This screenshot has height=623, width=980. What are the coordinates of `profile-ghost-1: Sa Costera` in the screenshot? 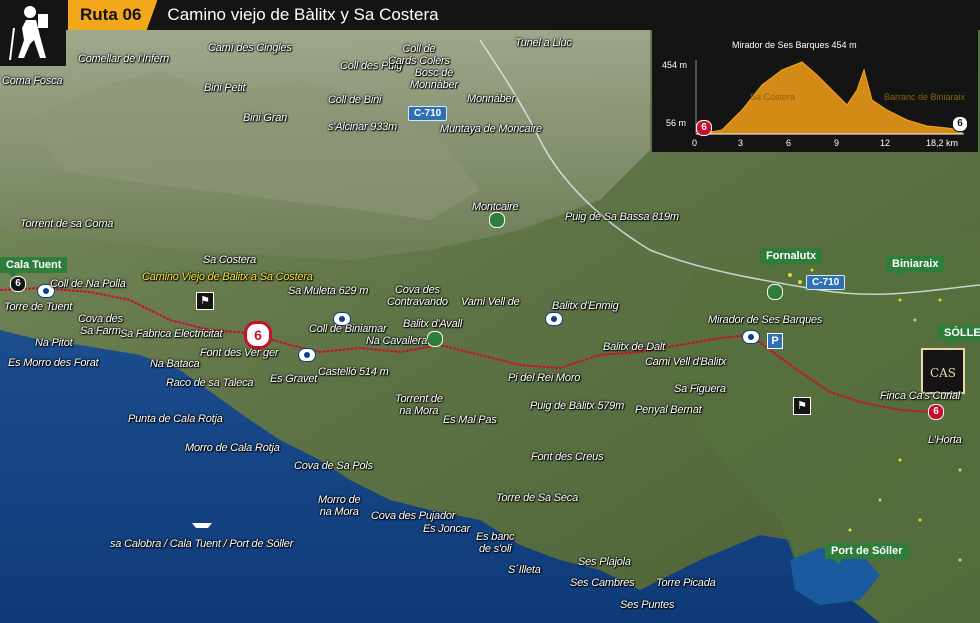 It's located at (773, 97).